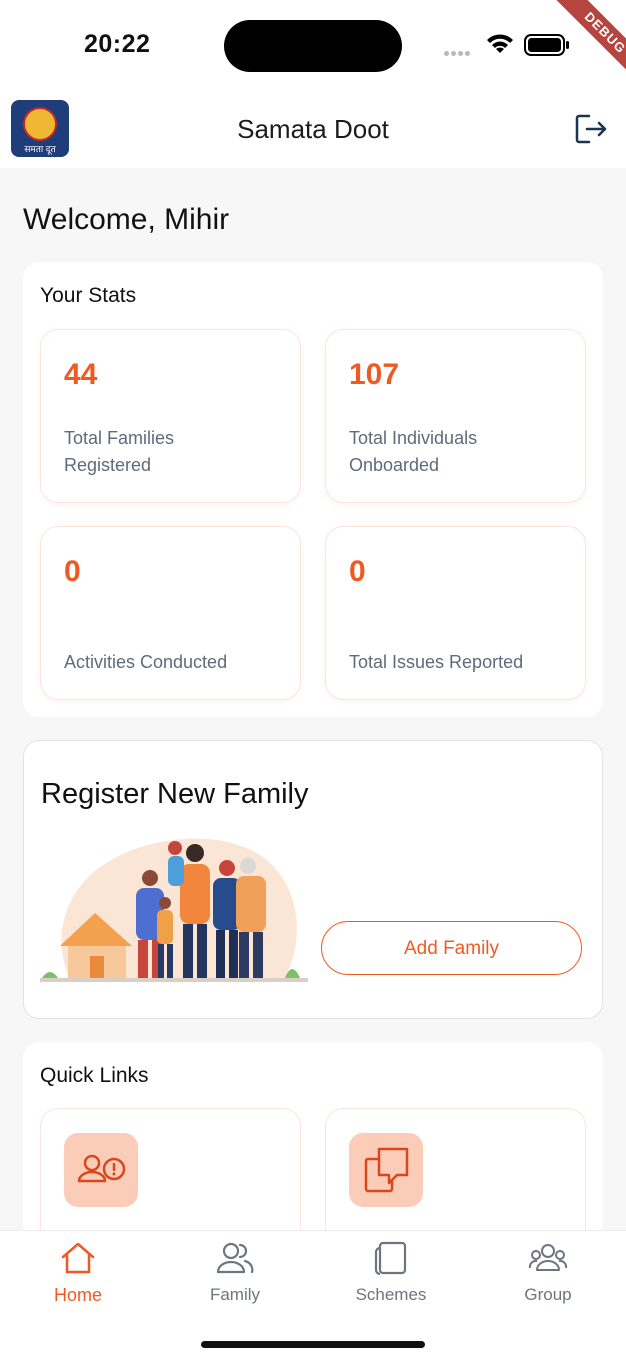 The width and height of the screenshot is (626, 1361). What do you see at coordinates (170, 1179) in the screenshot?
I see `quick-link-report-issue` at bounding box center [170, 1179].